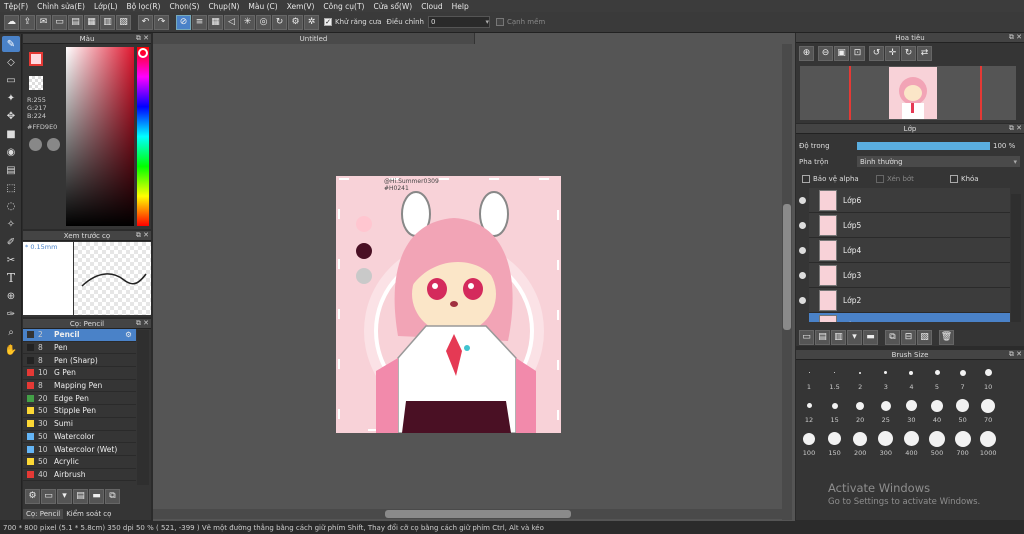 Image resolution: width=1024 pixels, height=534 pixels. I want to click on gear-snap-icon: ⚙, so click(295, 22).